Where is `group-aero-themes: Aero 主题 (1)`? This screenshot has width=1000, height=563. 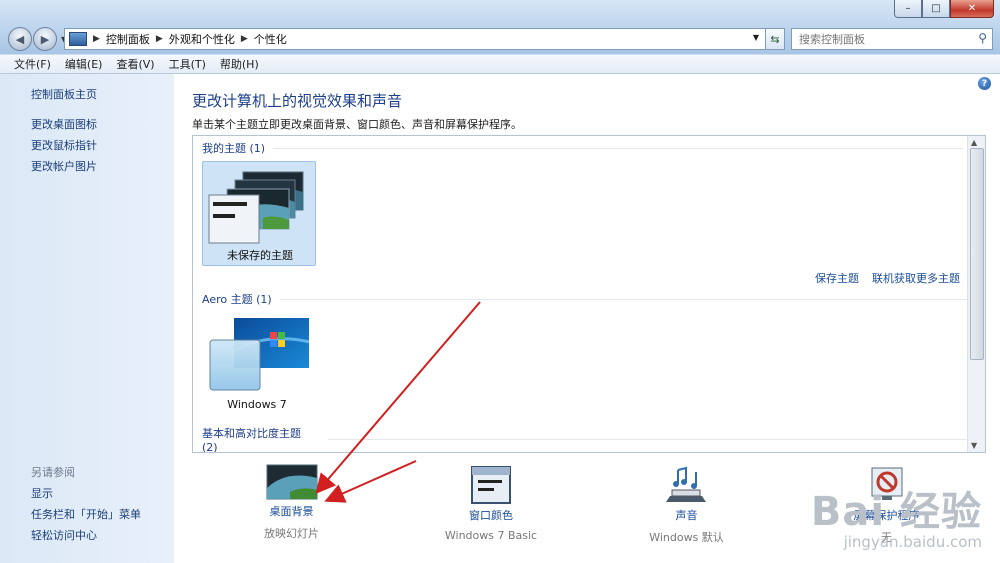 group-aero-themes: Aero 主题 (1) is located at coordinates (591, 299).